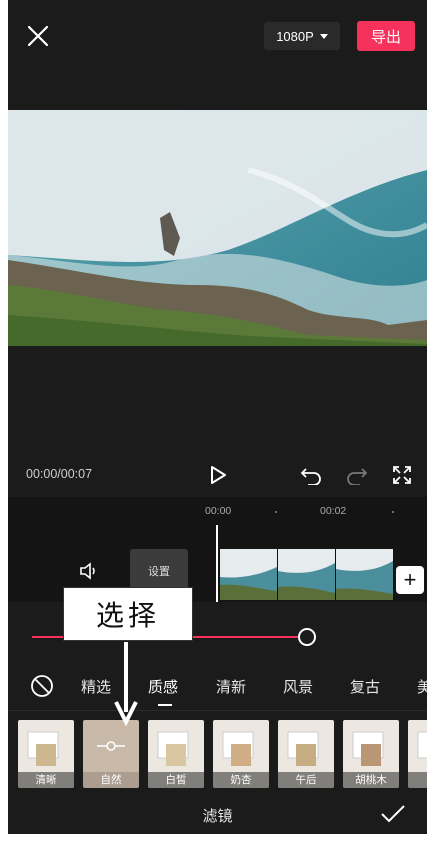 This screenshot has width=431, height=846. What do you see at coordinates (38, 36) in the screenshot?
I see `close-icon` at bounding box center [38, 36].